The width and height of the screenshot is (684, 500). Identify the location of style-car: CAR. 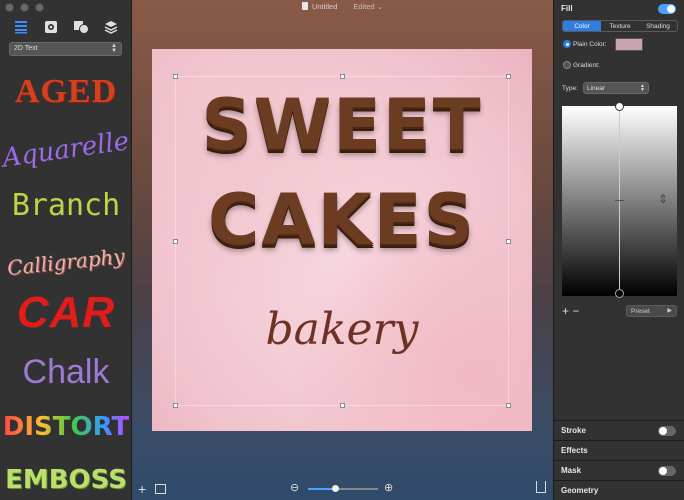
(66, 313).